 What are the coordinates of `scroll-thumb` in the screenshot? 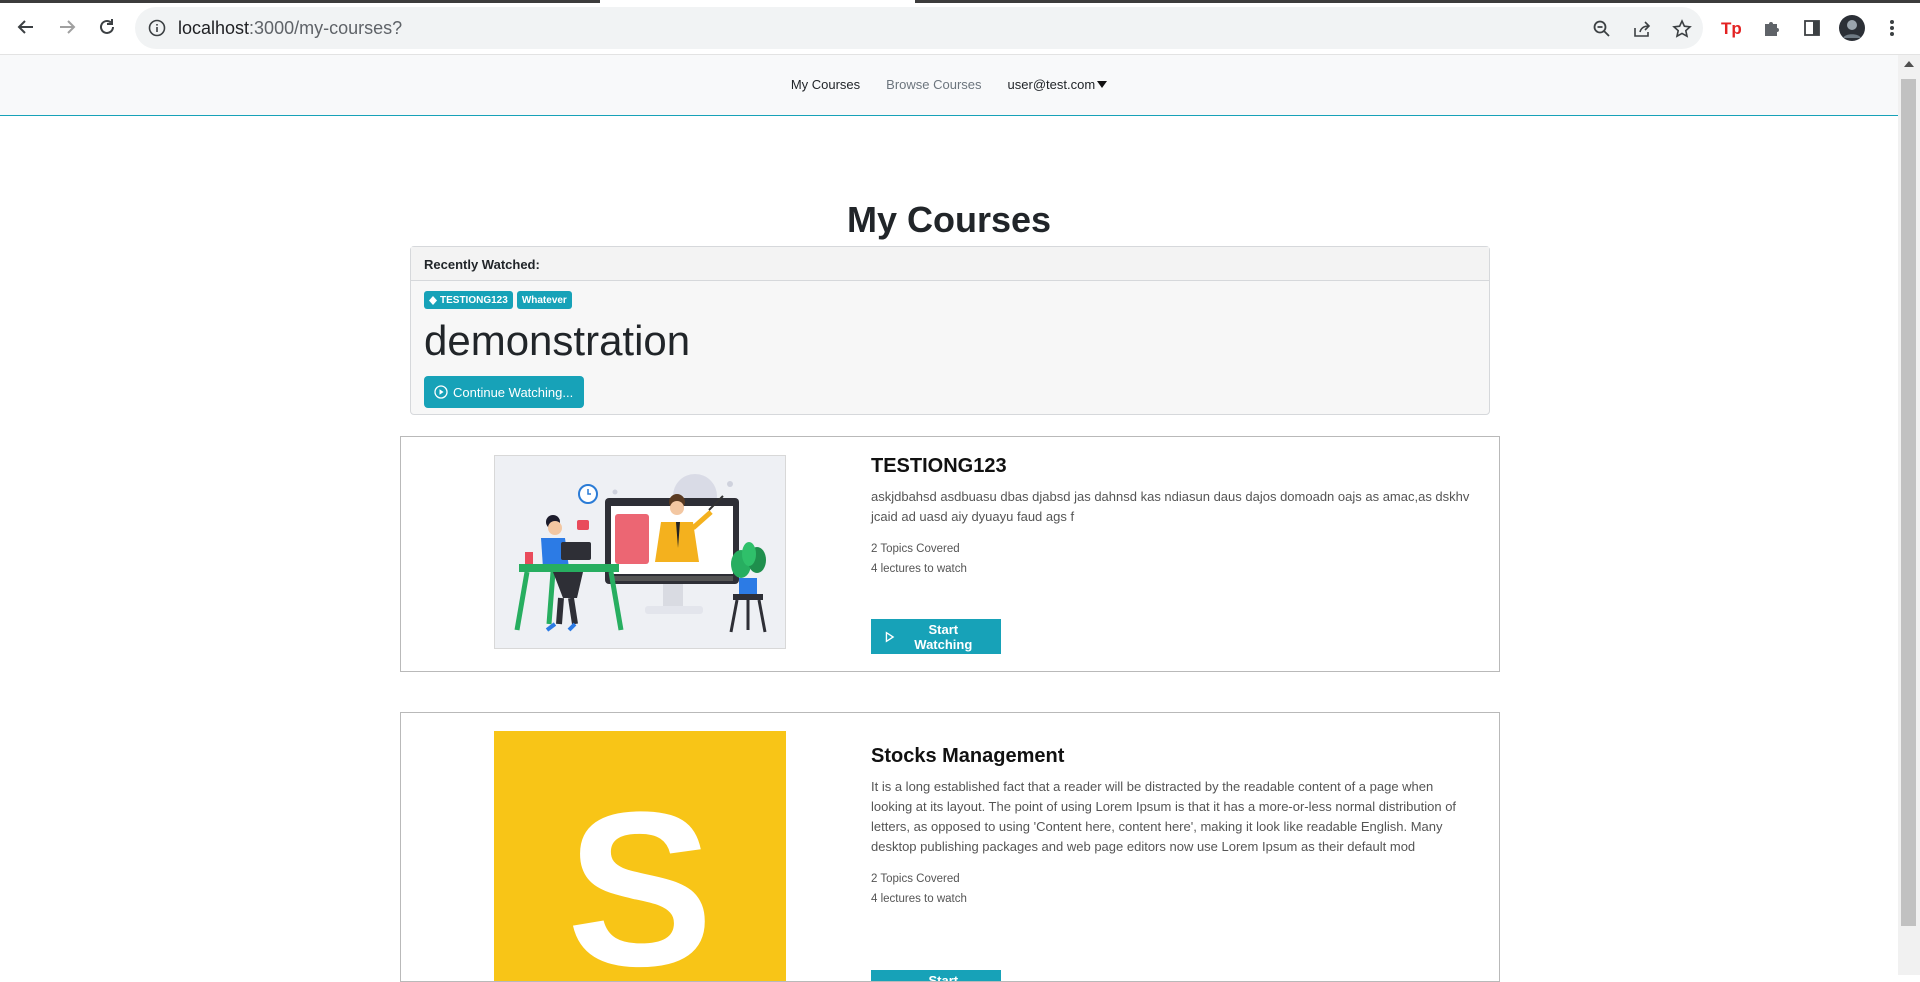 It's located at (1908, 502).